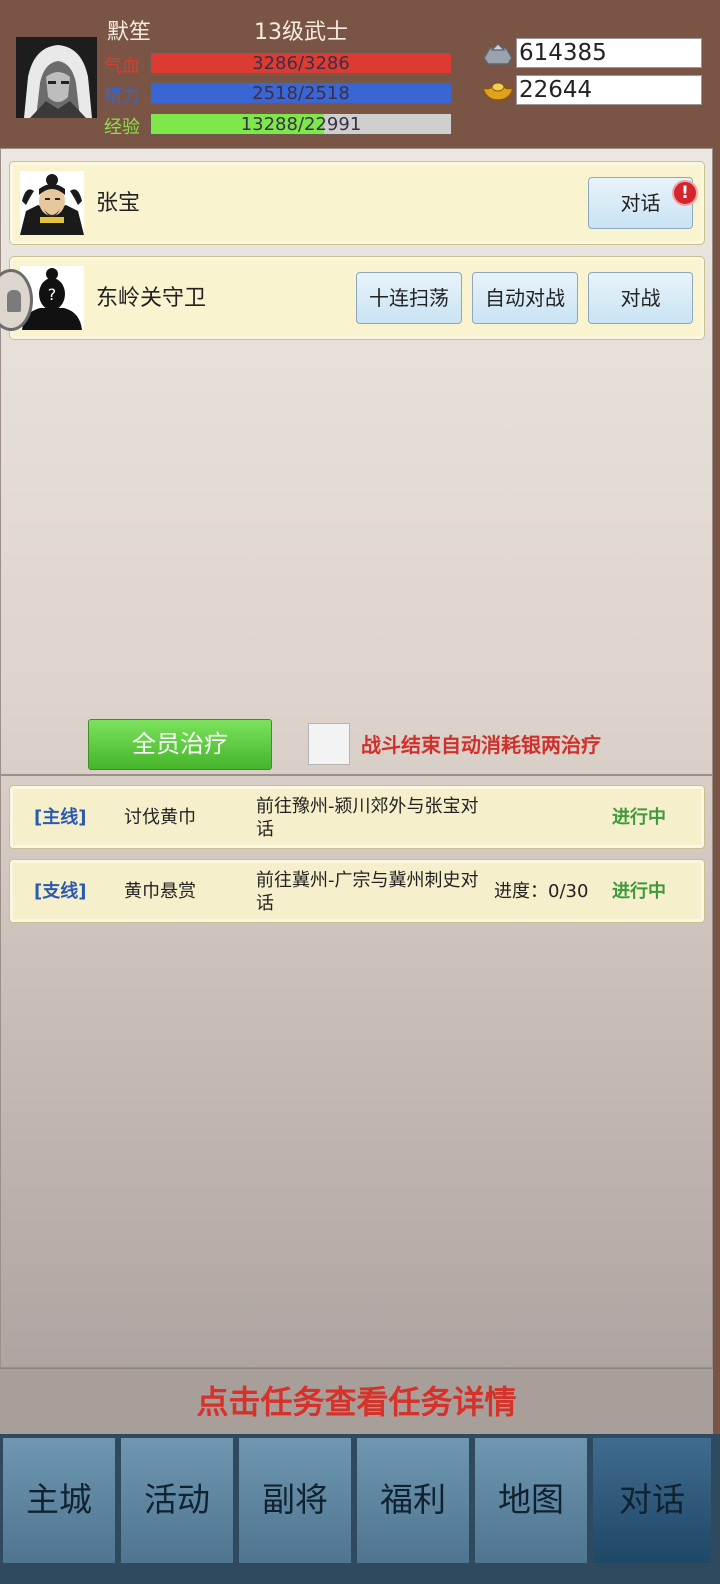  Describe the element at coordinates (498, 92) in the screenshot. I see `gold-ingot-icon` at that location.